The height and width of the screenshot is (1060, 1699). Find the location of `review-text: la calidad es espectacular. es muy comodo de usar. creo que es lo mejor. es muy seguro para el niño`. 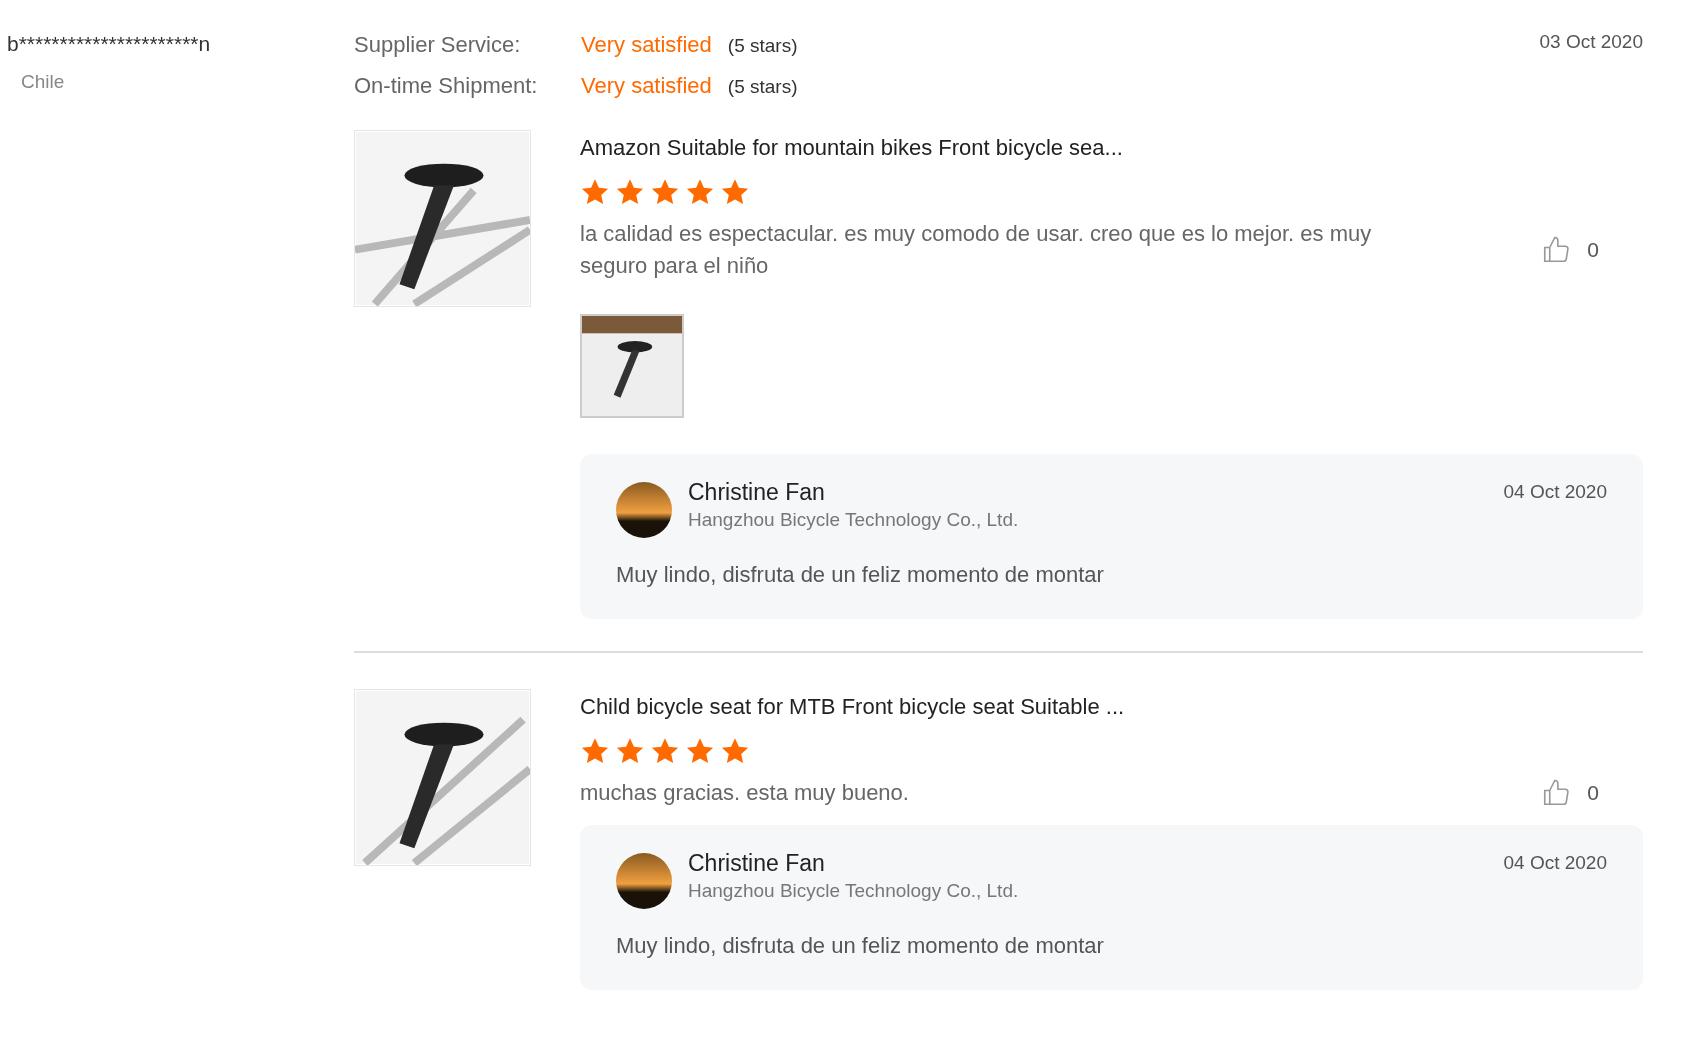

review-text: la calidad es espectacular. es muy comodo de usar. creo que es lo mejor. es muy seguro para el niño is located at coordinates (976, 250).